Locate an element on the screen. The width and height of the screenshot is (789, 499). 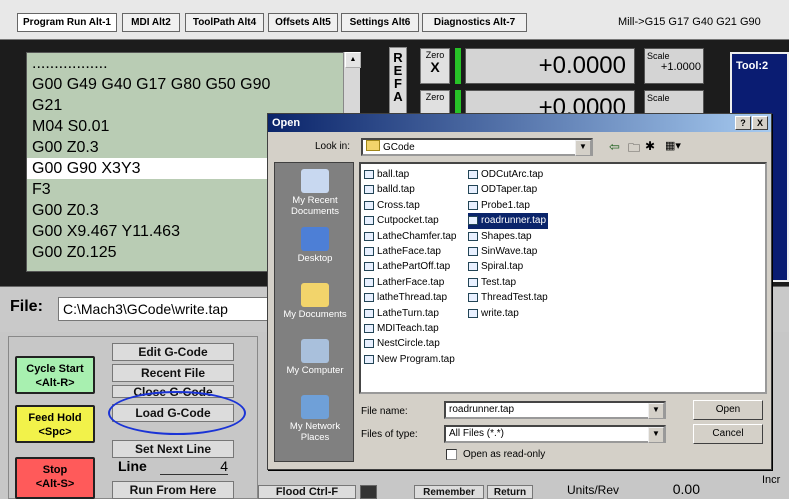
file-item-label: write.tap is located at coordinates (493, 313).